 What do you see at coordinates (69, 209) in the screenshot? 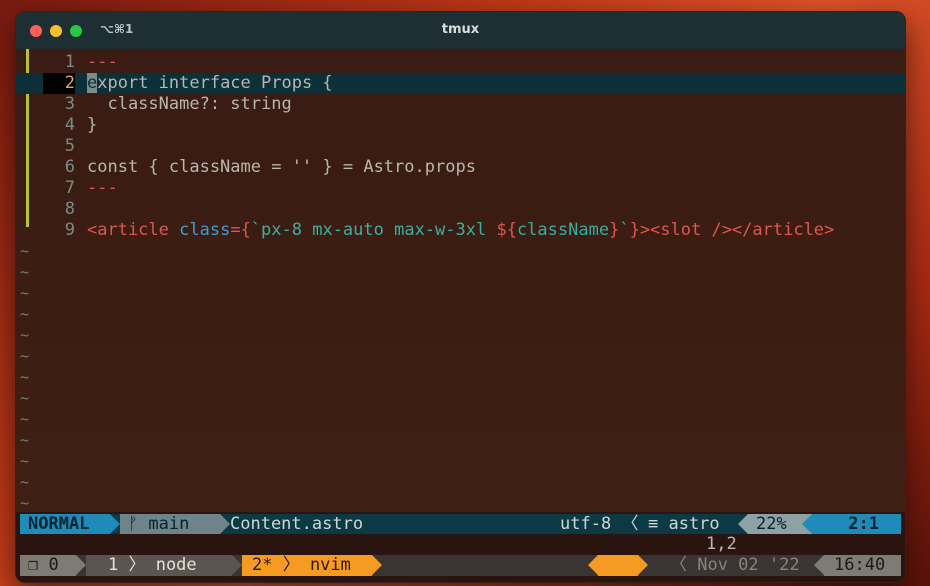
I see `line-number: 8` at bounding box center [69, 209].